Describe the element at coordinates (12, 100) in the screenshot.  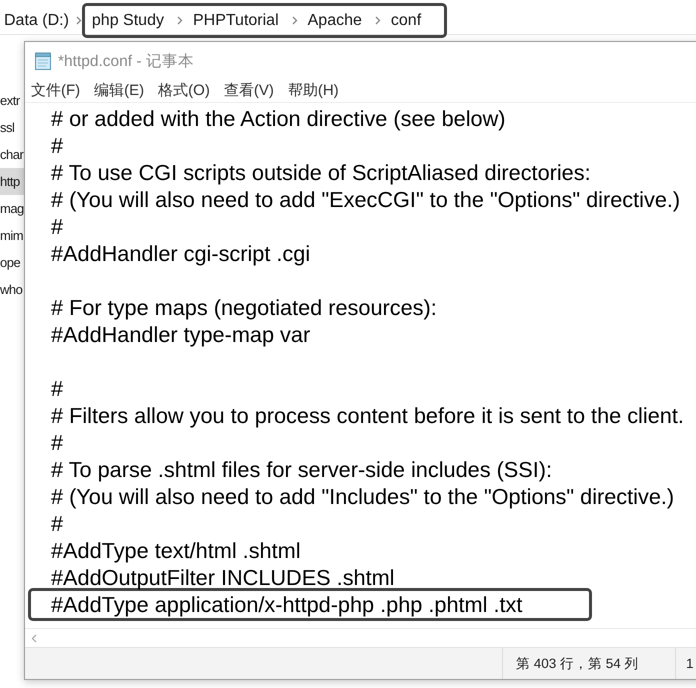
I see `file-item: extr` at that location.